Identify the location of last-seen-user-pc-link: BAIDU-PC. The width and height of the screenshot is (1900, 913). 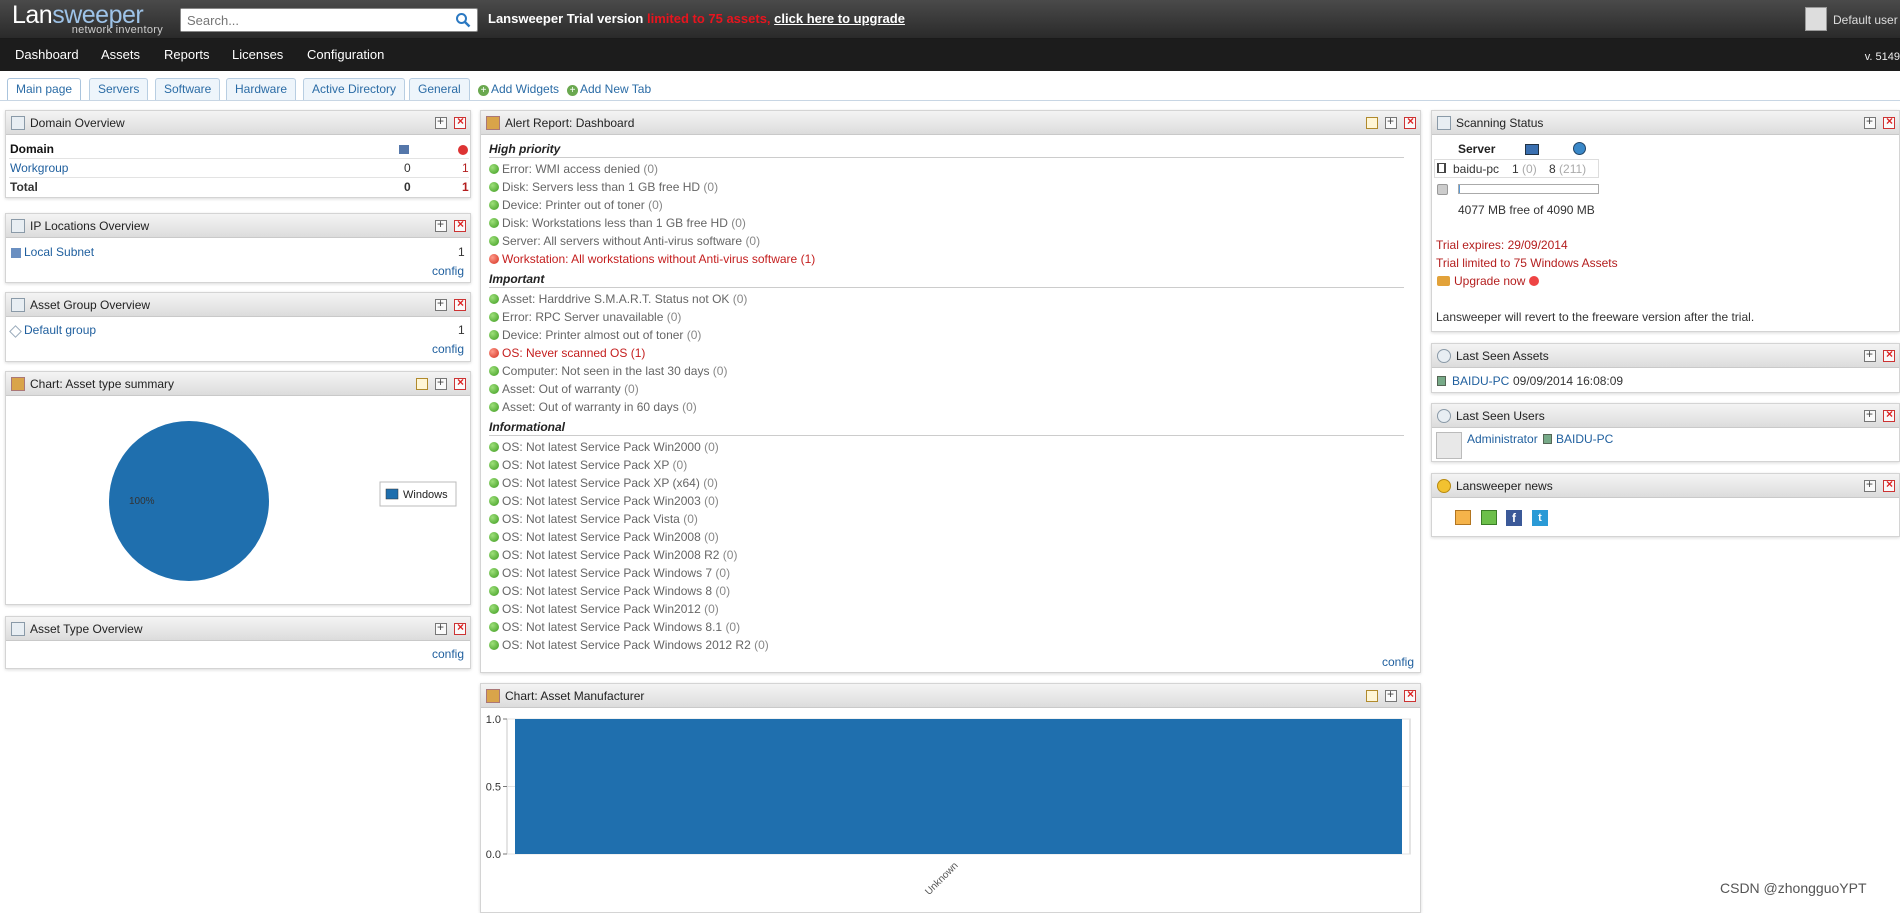
(1584, 439).